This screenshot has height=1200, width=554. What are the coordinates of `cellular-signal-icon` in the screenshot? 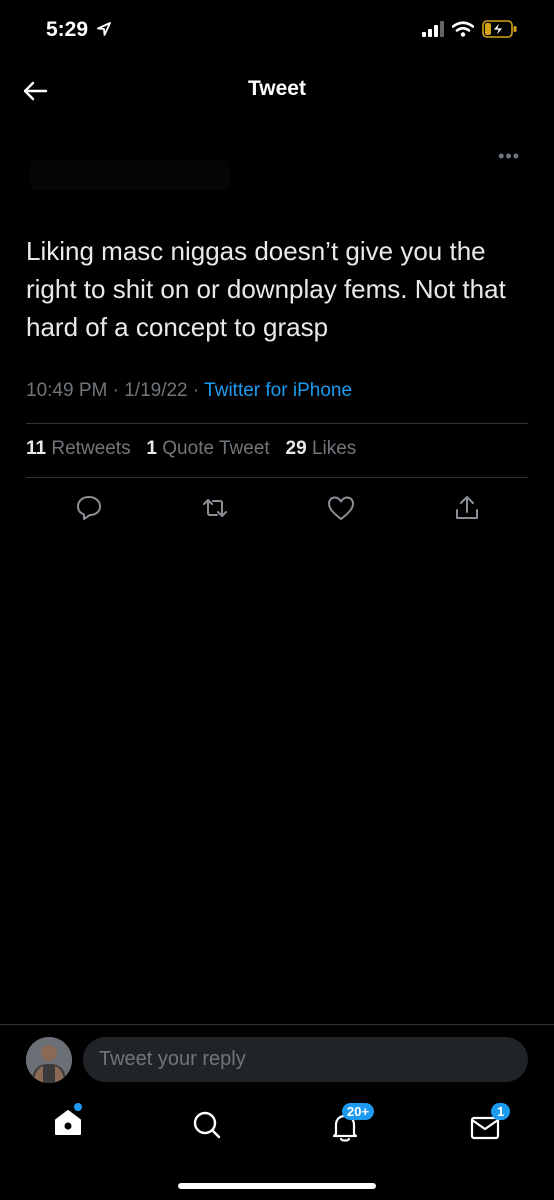 It's located at (433, 29).